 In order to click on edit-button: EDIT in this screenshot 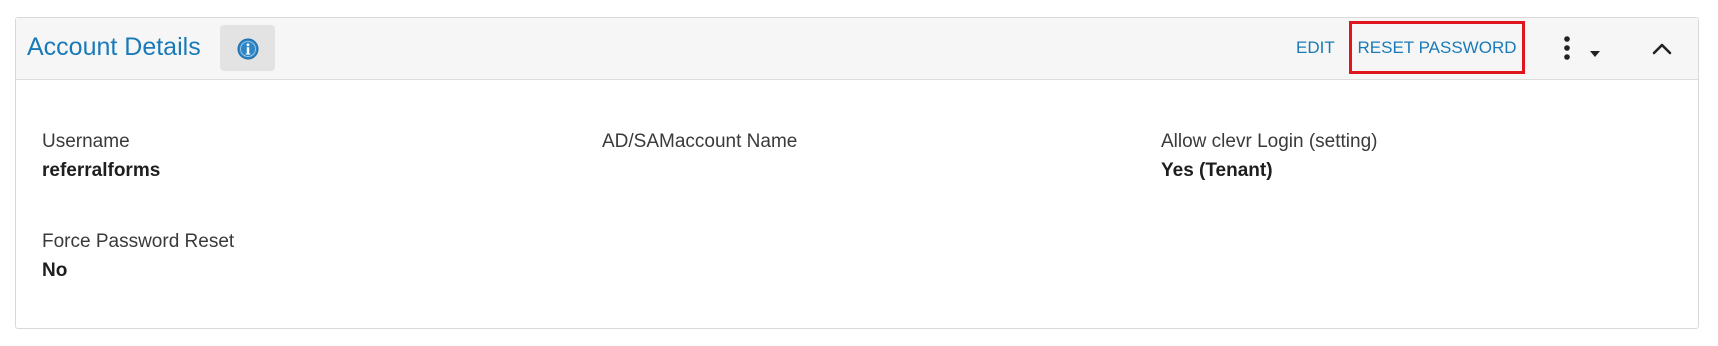, I will do `click(1315, 48)`.